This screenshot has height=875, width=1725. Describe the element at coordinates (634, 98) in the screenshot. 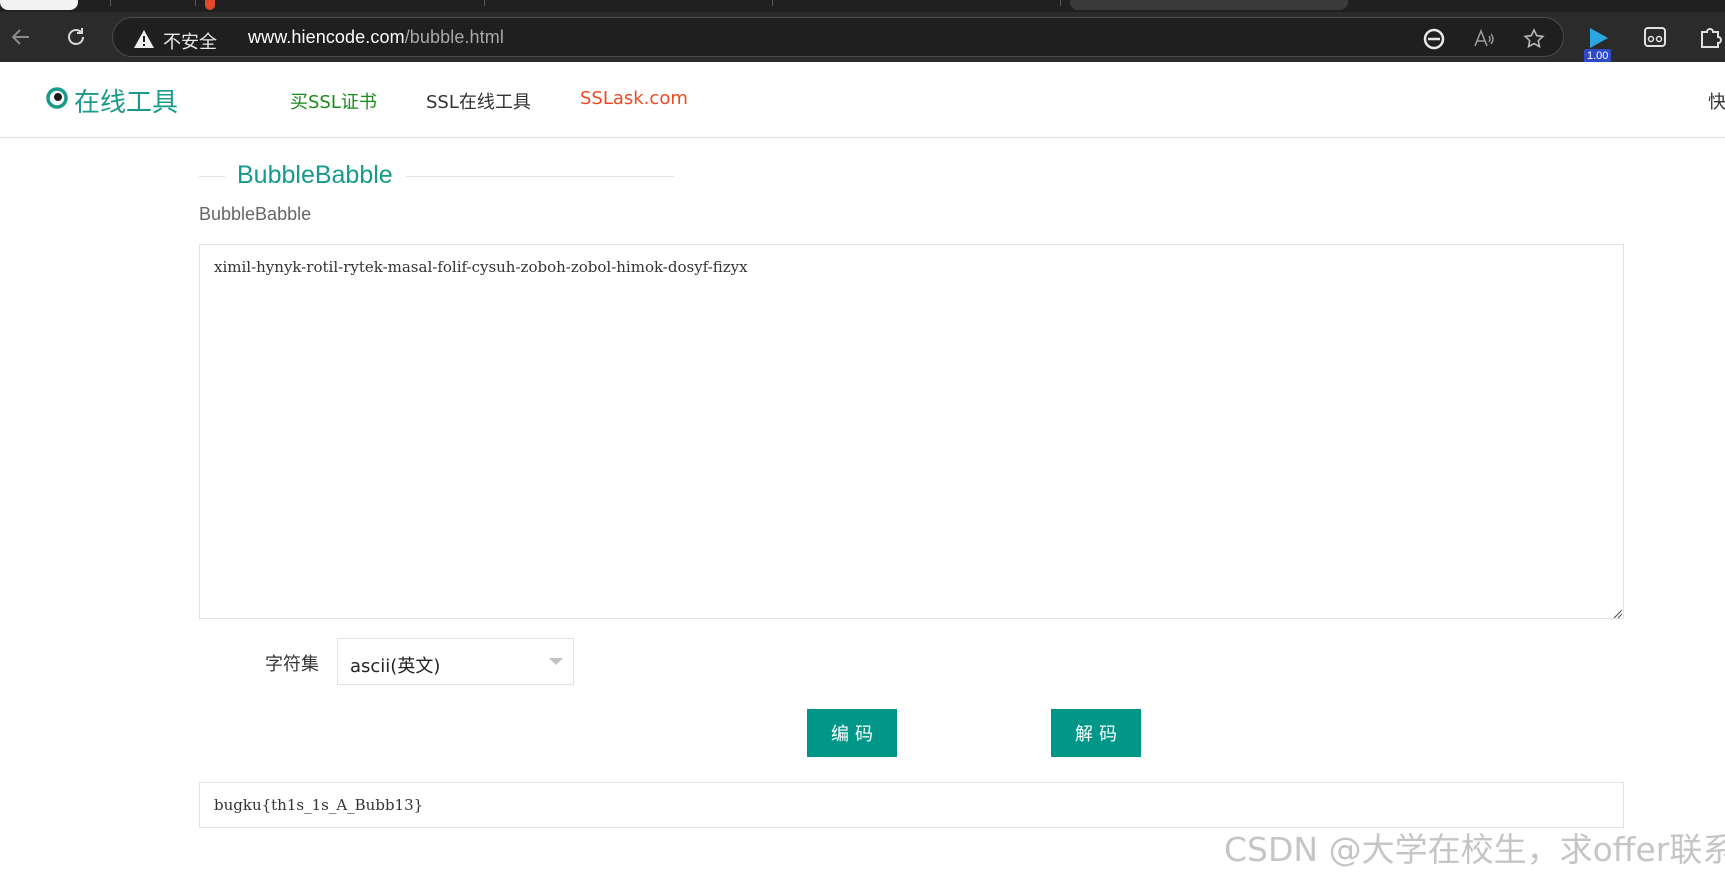

I see `nav-sslask: SSLask.com` at that location.